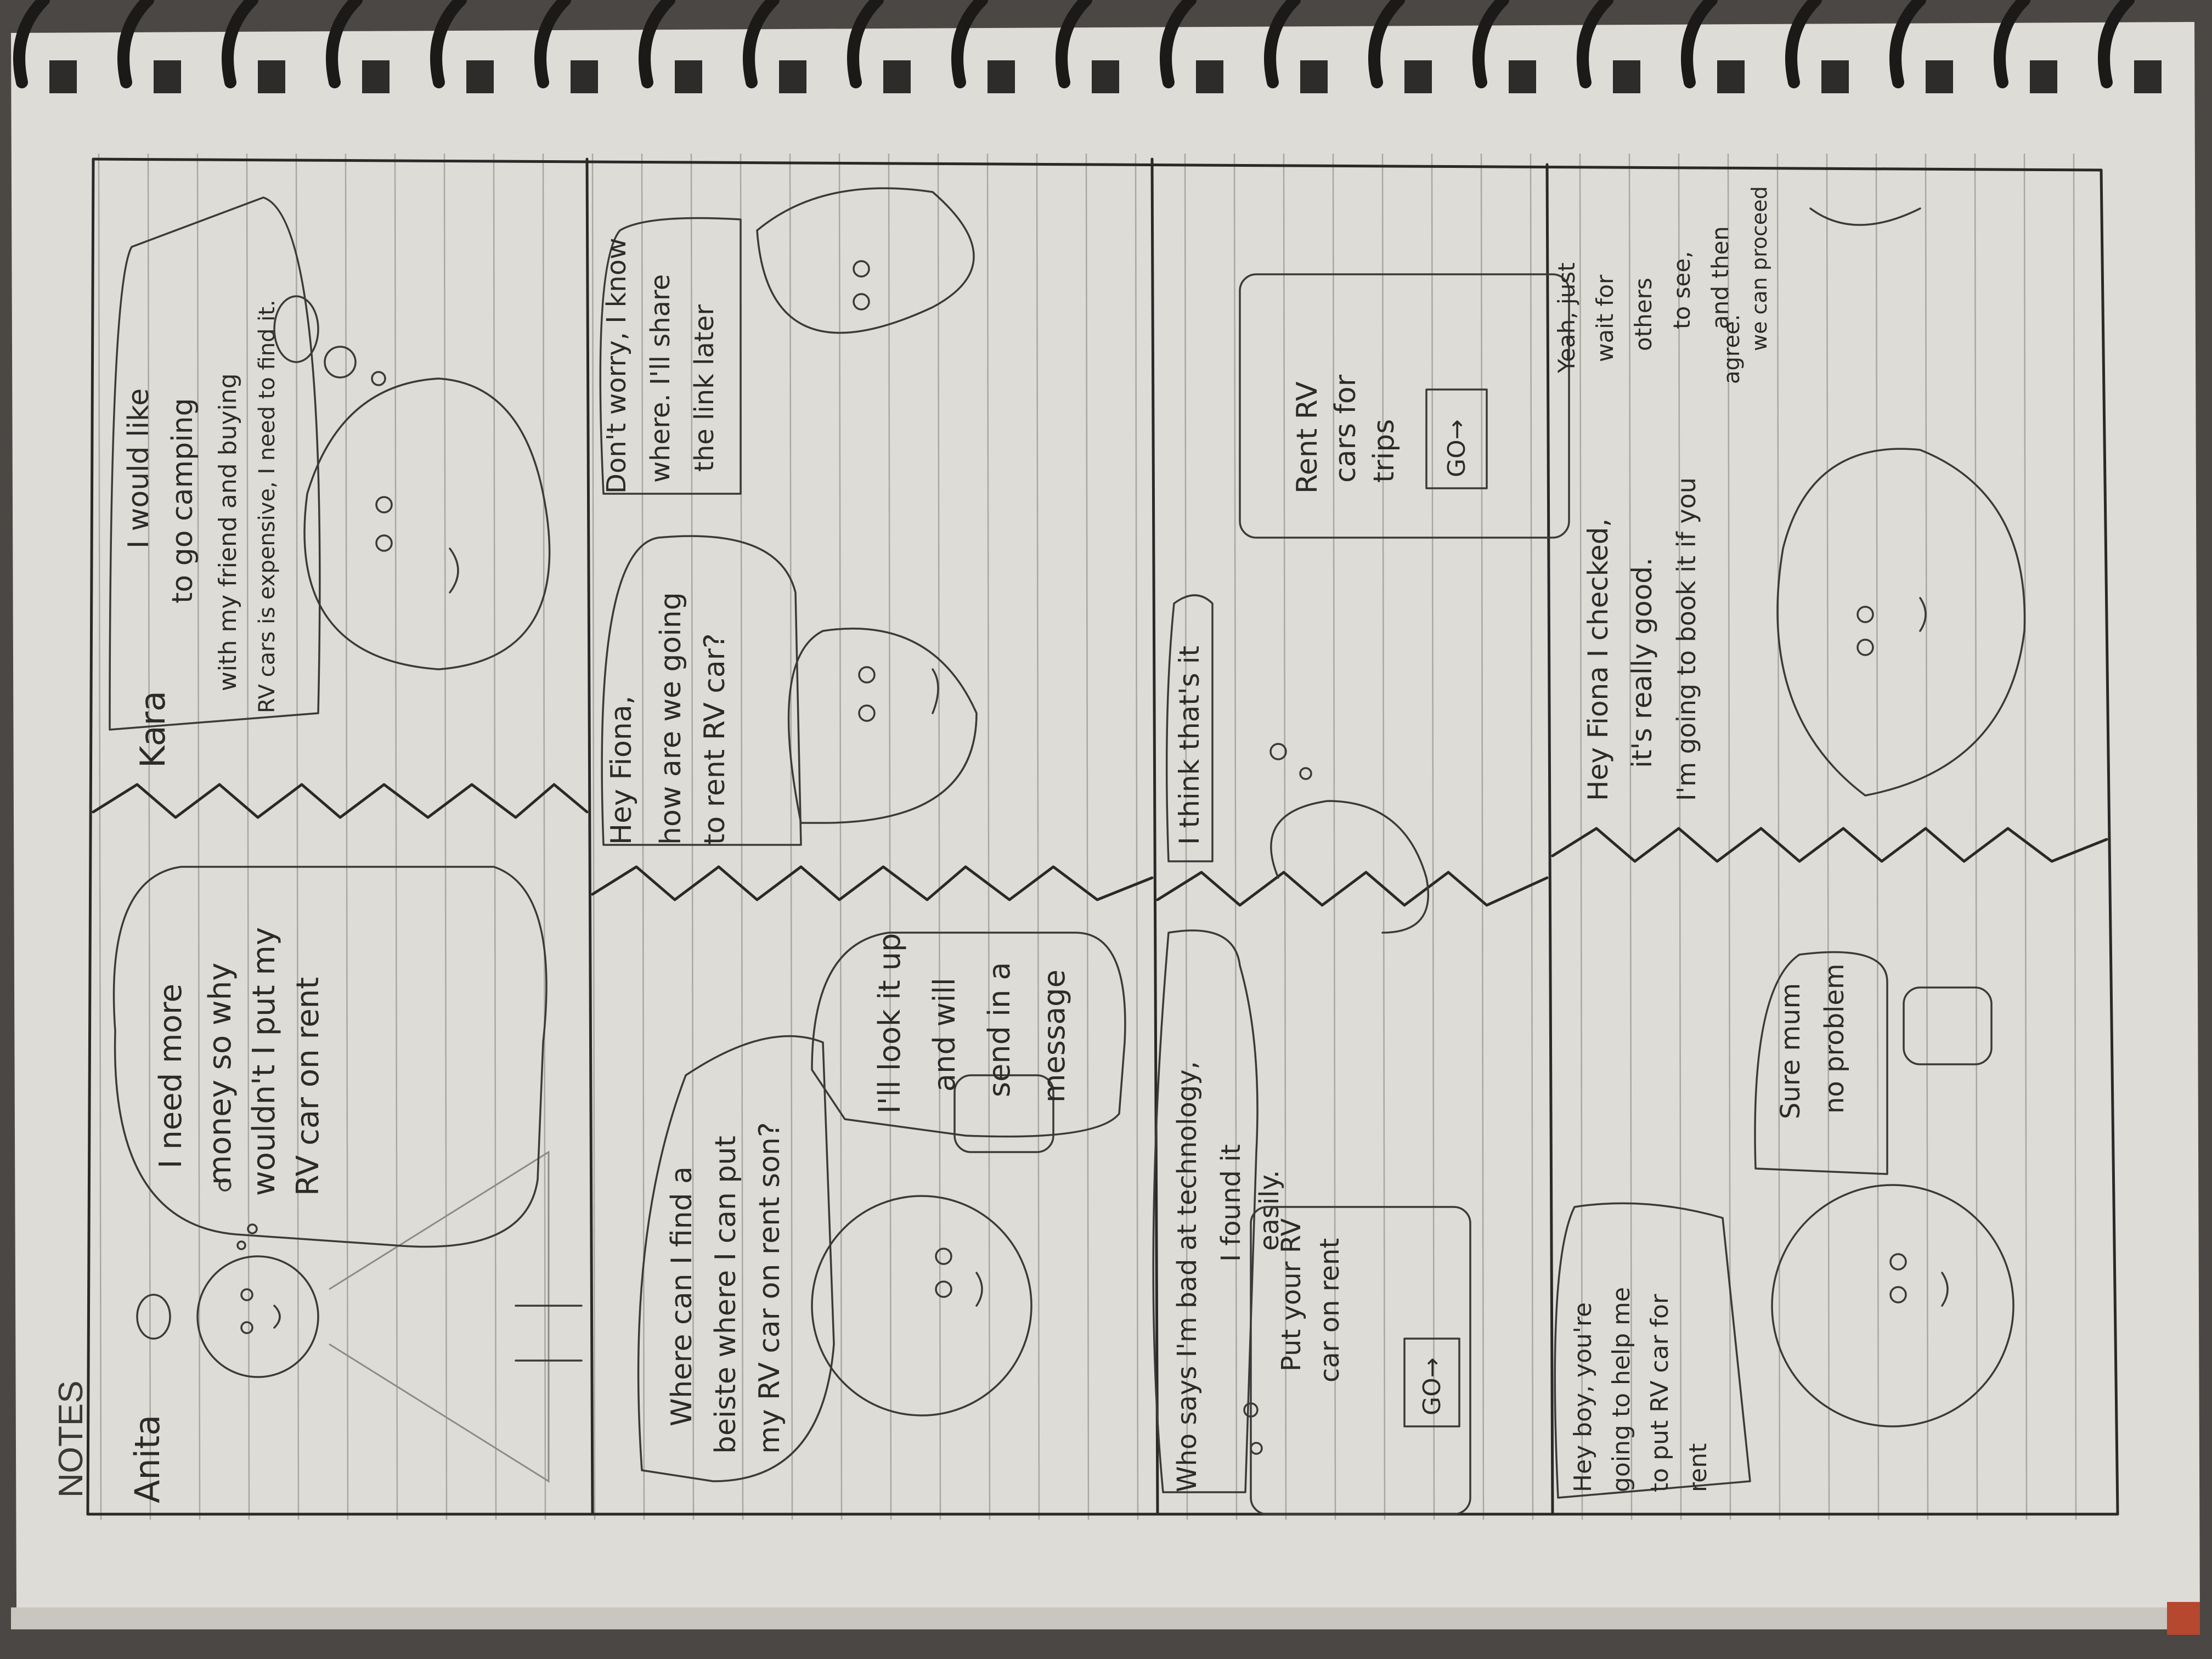 The image size is (2212, 1659). What do you see at coordinates (308, 1086) in the screenshot?
I see `svg-text: RV car on rent` at bounding box center [308, 1086].